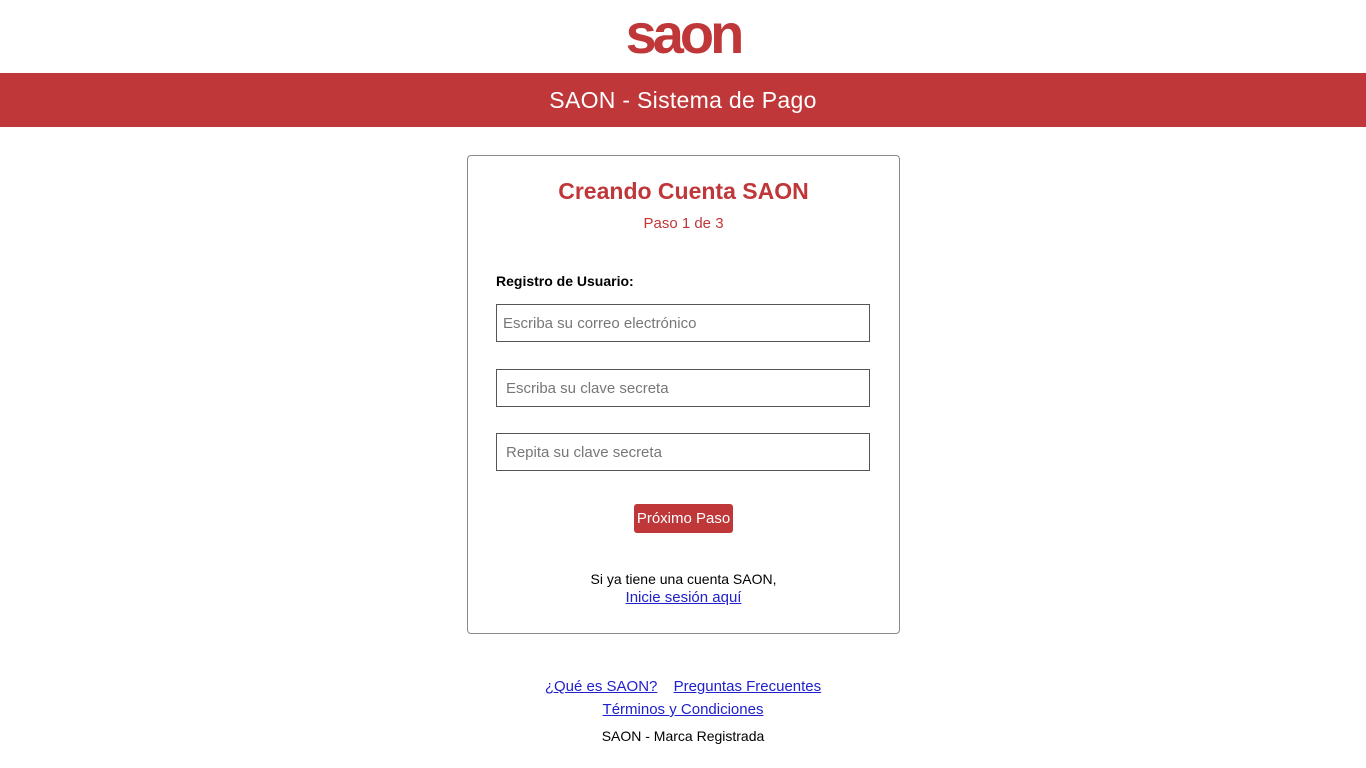 Image resolution: width=1366 pixels, height=768 pixels. What do you see at coordinates (683, 191) in the screenshot?
I see `card-title: Creando Cuenta SAON` at bounding box center [683, 191].